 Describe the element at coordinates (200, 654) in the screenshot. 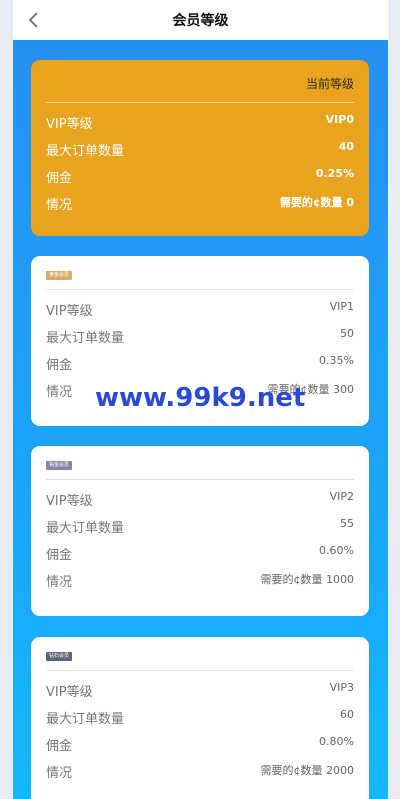

I see `card-header: 钻石会员` at that location.